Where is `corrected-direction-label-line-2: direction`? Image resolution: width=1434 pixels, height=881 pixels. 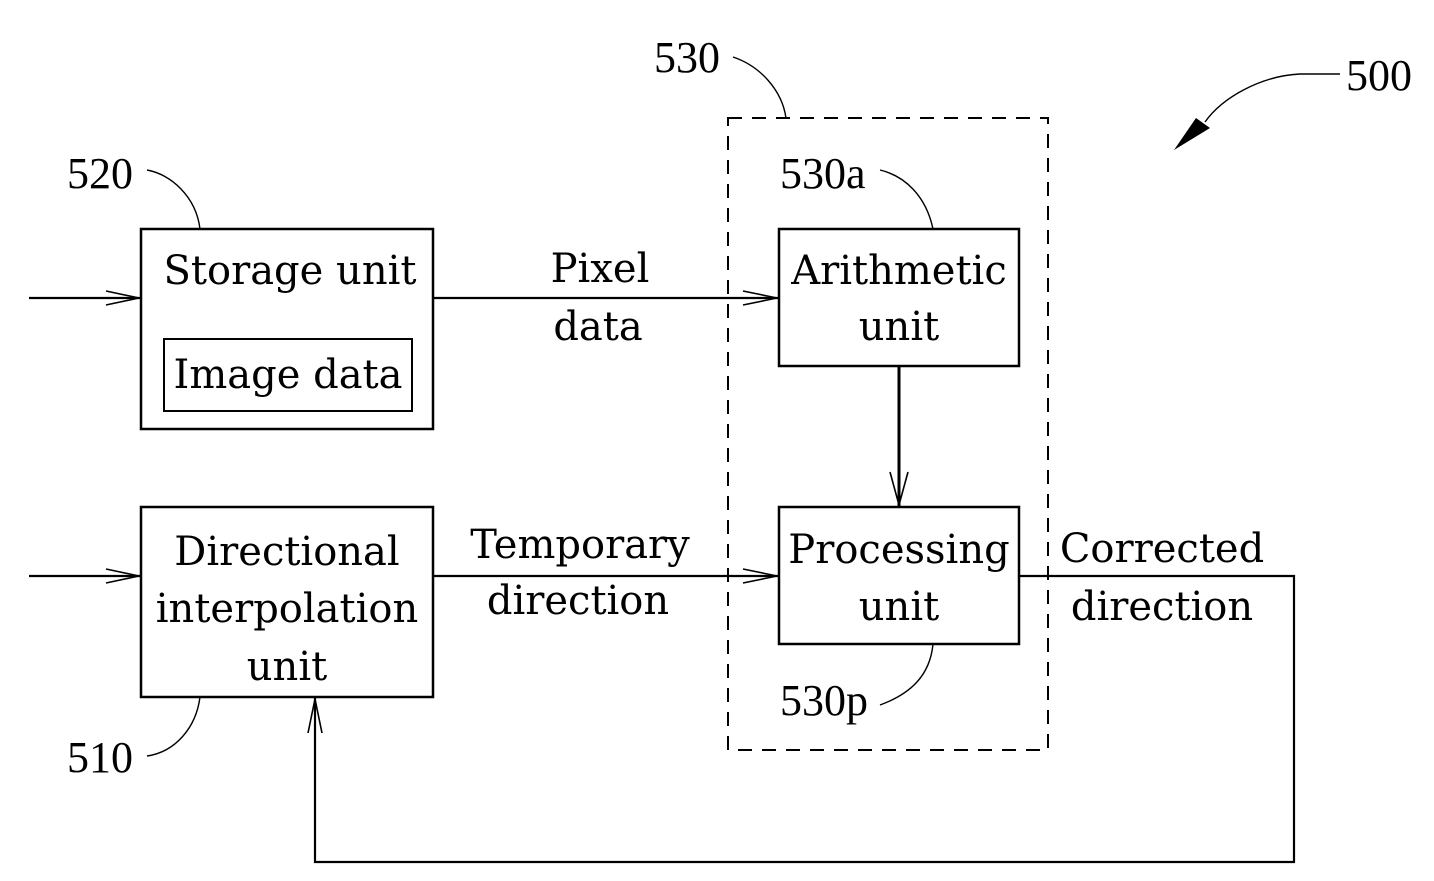 corrected-direction-label-line-2: direction is located at coordinates (1162, 607).